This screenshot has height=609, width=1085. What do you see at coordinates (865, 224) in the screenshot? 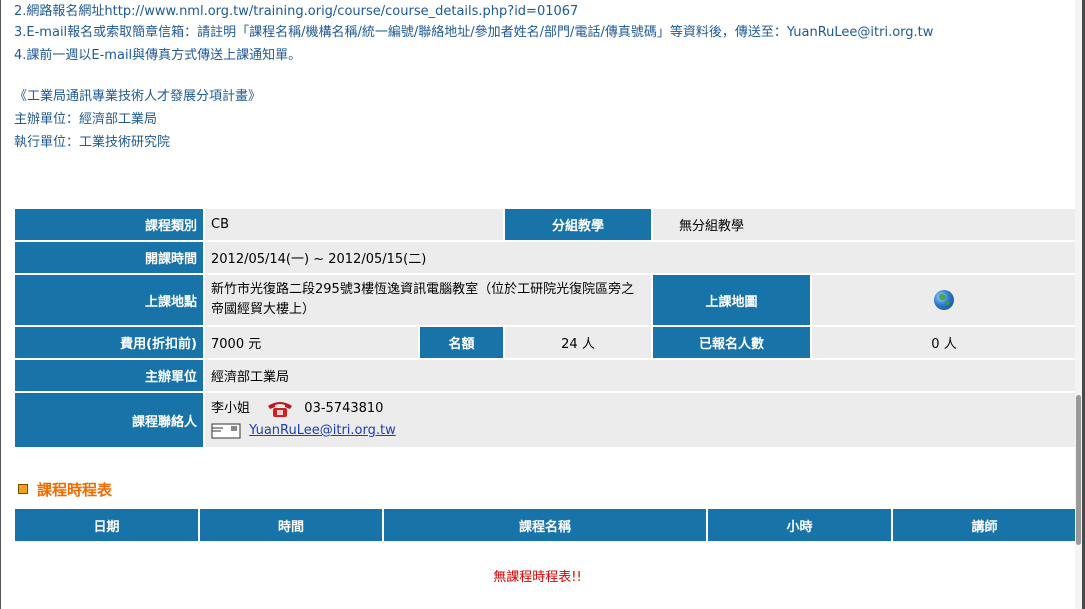
I see `group-teaching-value: 無分組教學` at bounding box center [865, 224].